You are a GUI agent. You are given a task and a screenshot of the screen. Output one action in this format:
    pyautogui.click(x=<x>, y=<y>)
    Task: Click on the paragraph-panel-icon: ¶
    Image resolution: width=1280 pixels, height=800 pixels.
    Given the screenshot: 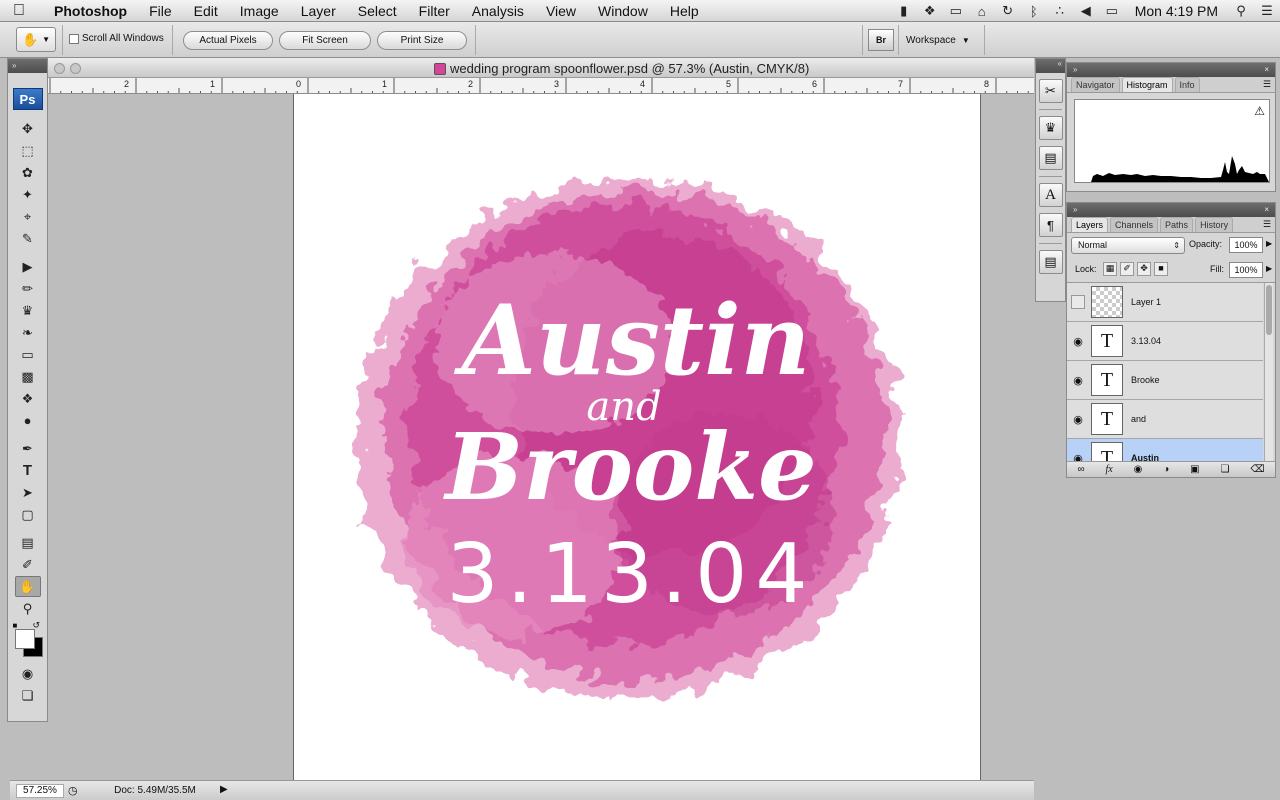 What is the action you would take?
    pyautogui.click(x=1050, y=225)
    